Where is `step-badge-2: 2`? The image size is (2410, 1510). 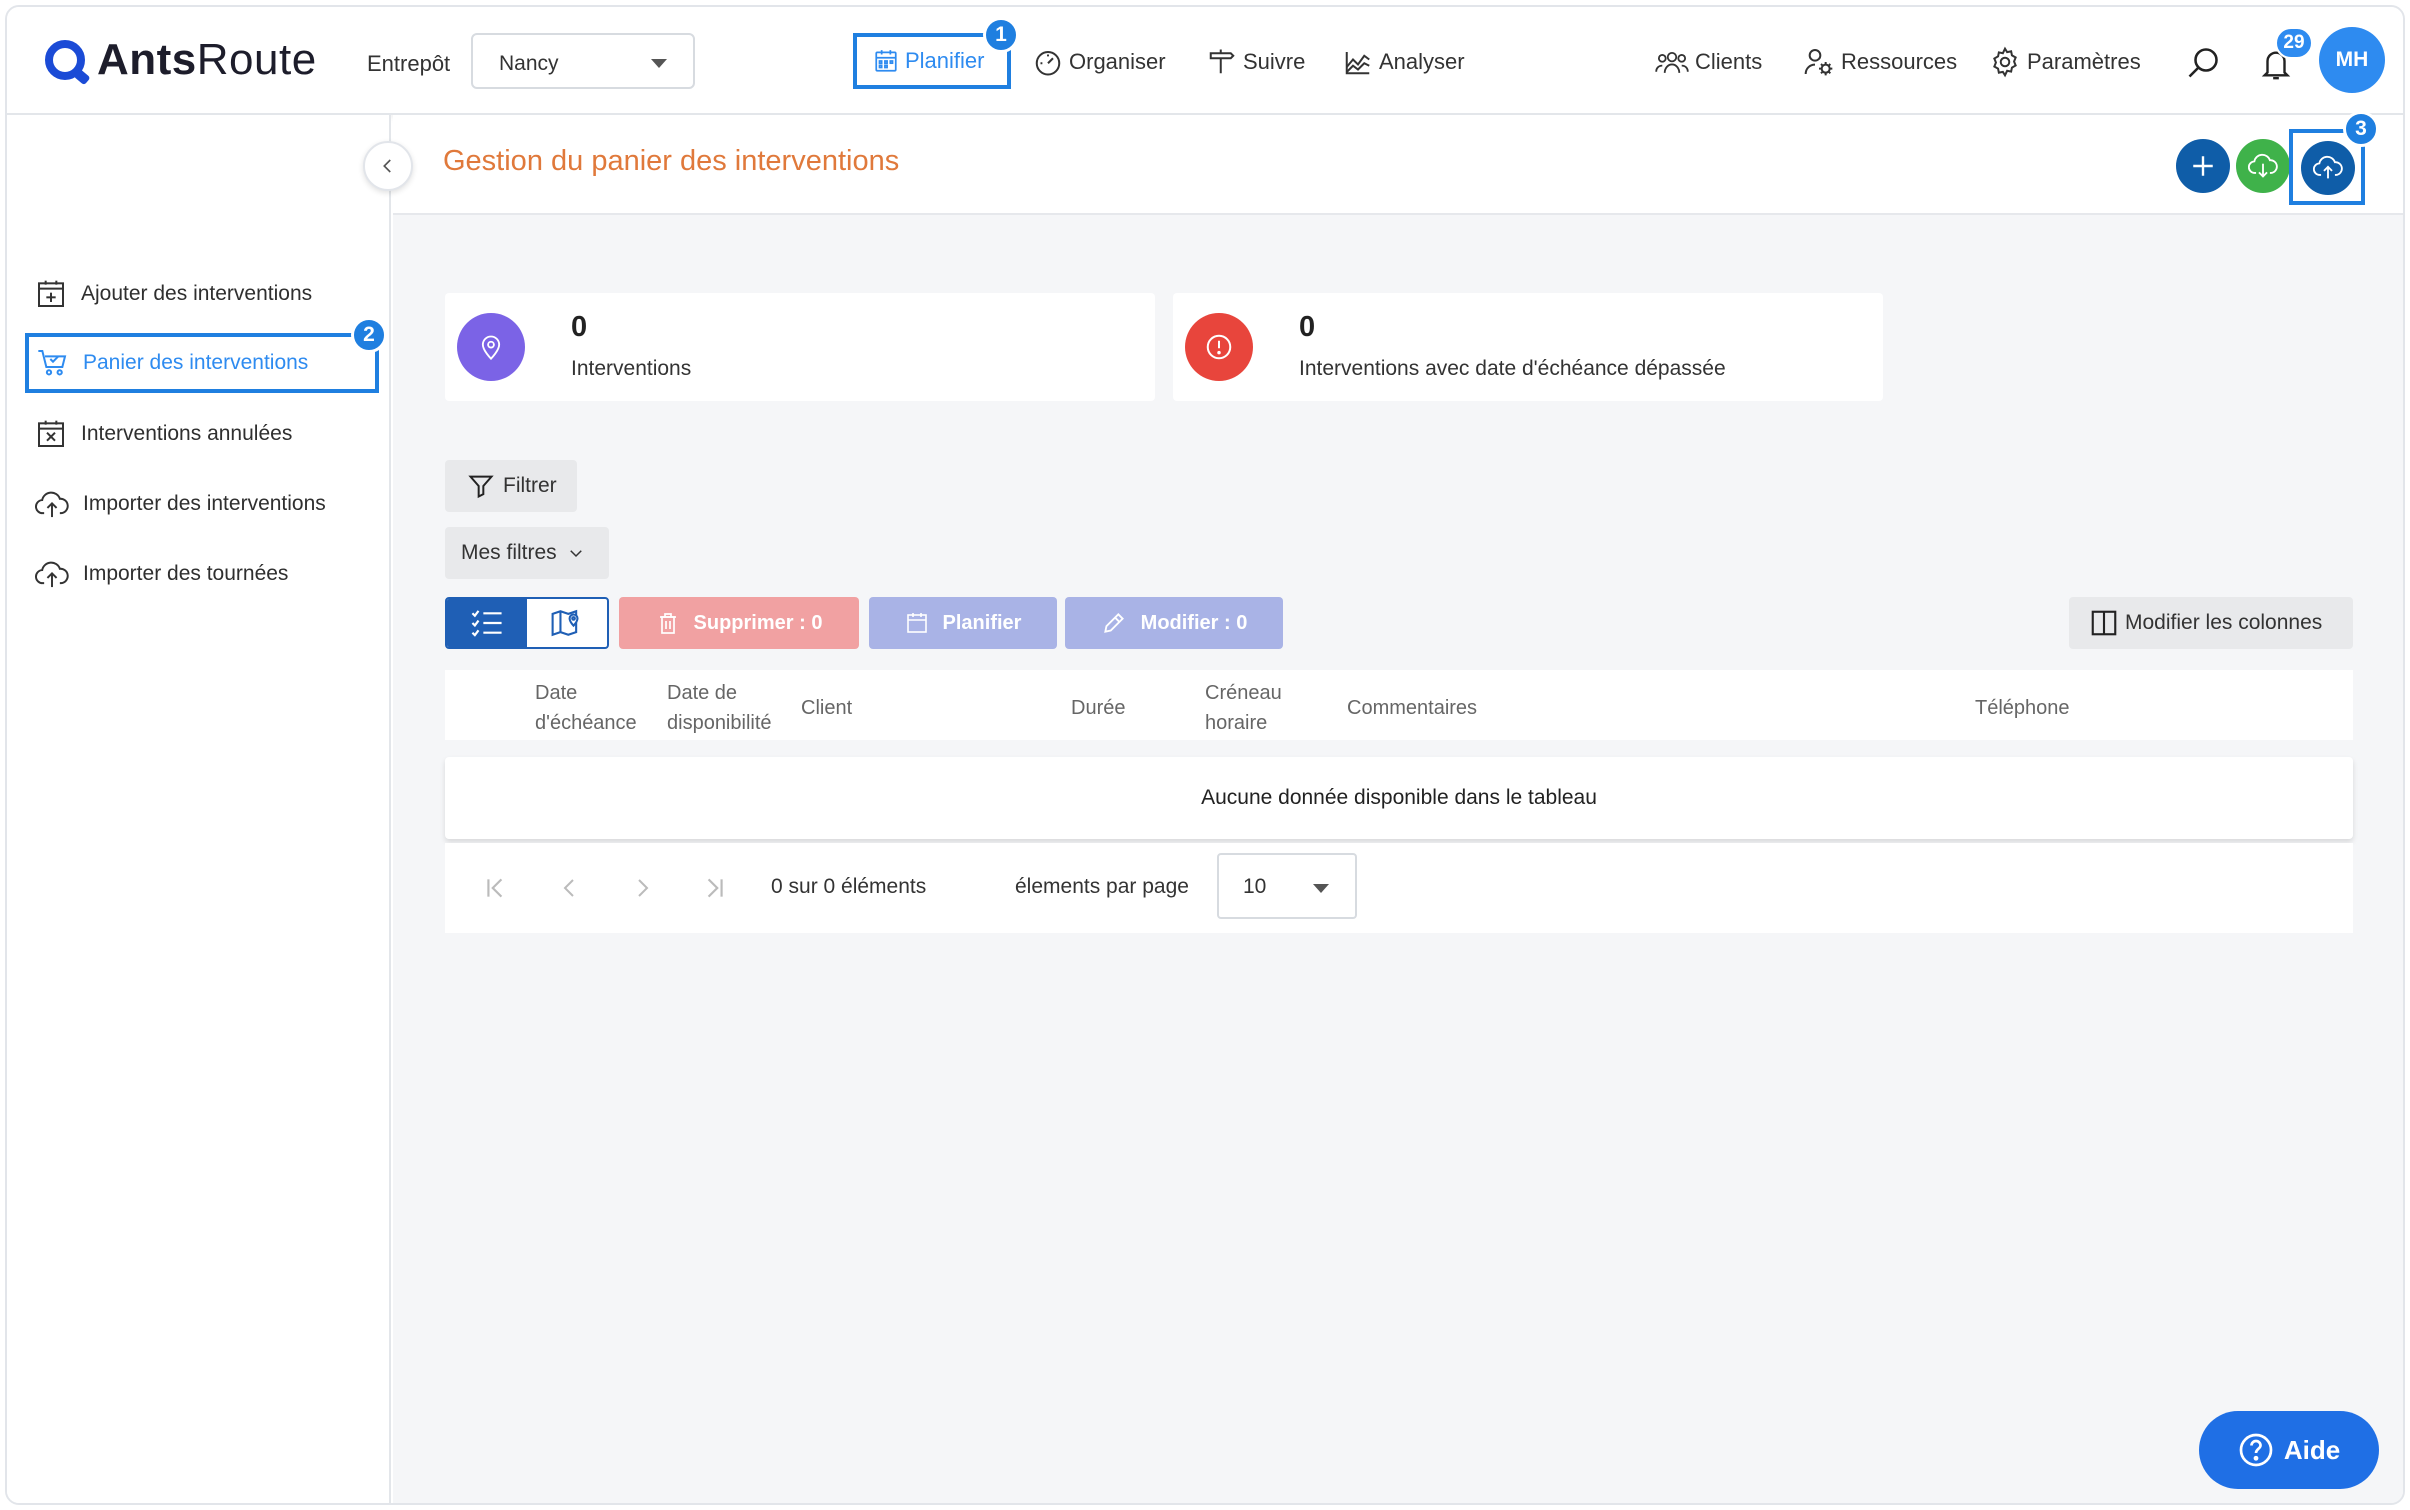 step-badge-2: 2 is located at coordinates (369, 335).